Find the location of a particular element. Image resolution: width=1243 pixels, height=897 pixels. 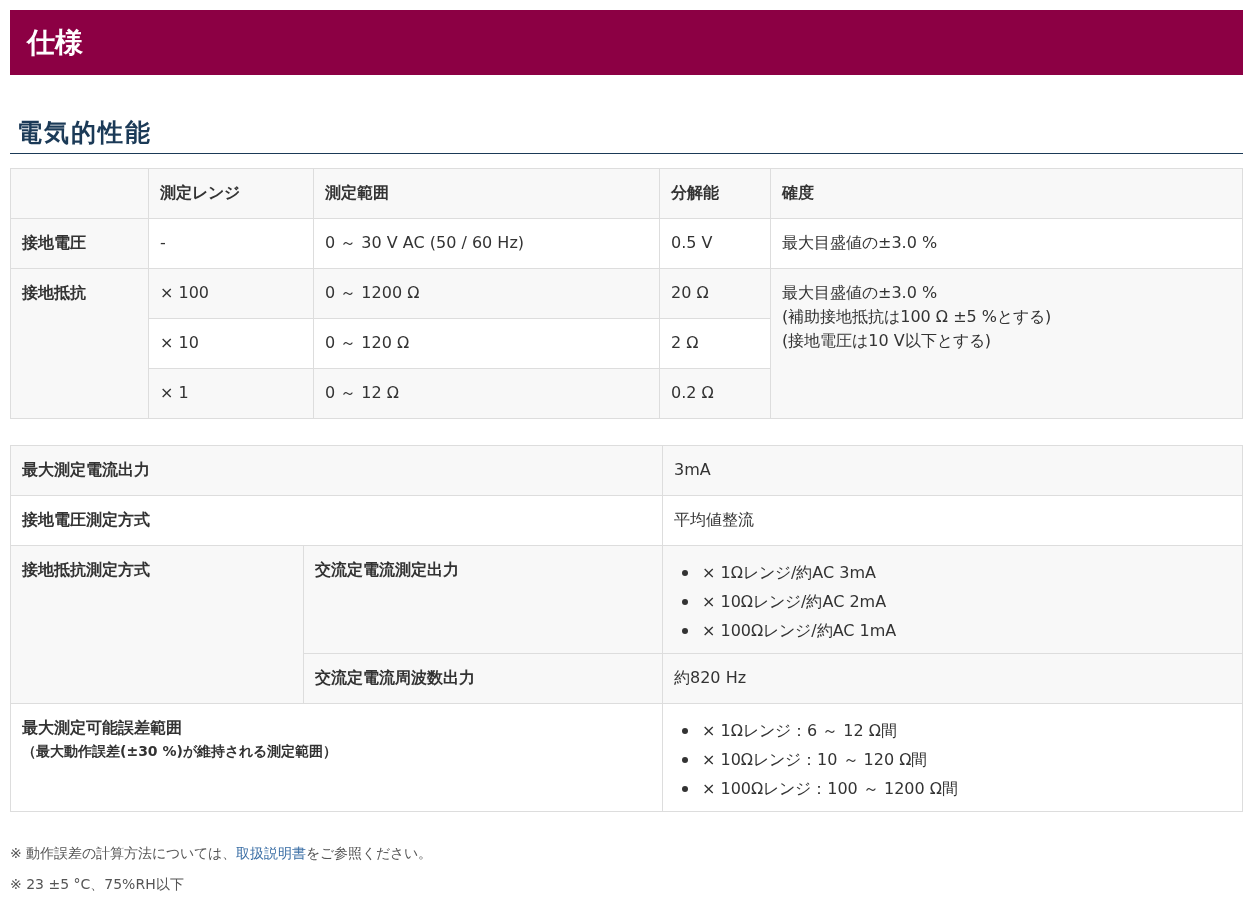

row-label: 最大測定可能誤差範囲 is located at coordinates (102, 728).